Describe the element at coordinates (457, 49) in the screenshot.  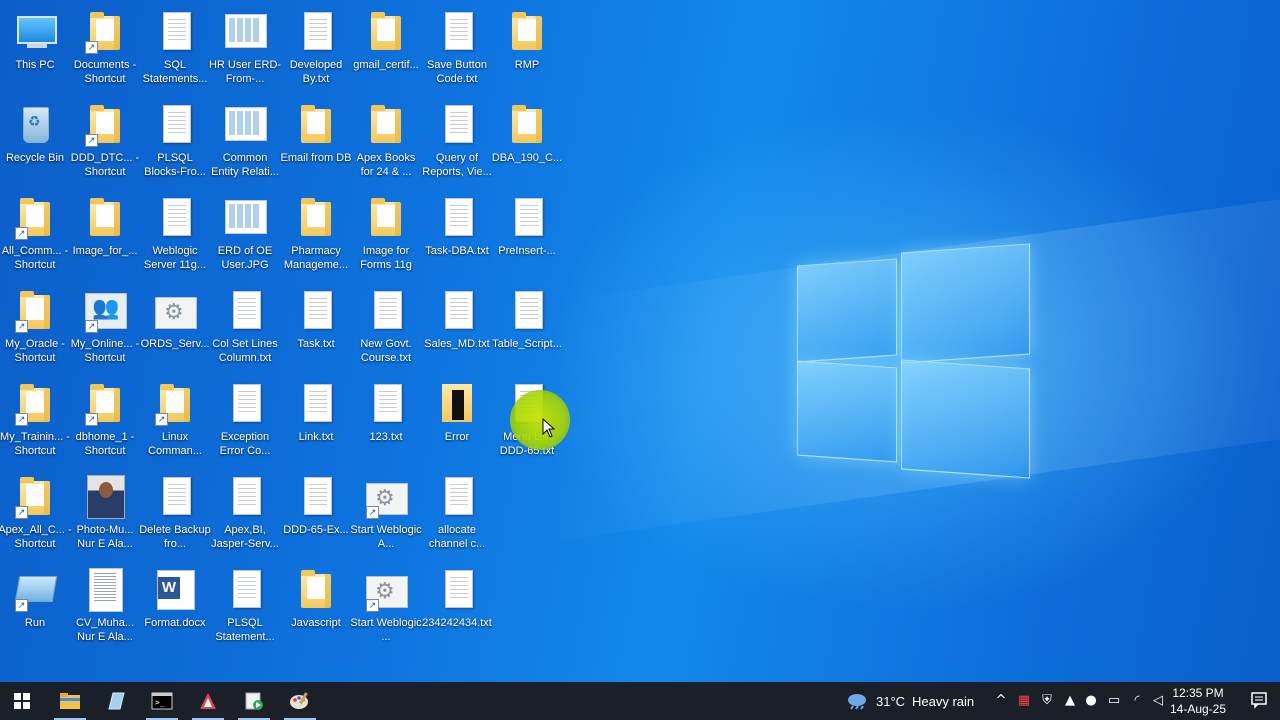
I see `desktop-icon: Save Button Code.txt` at that location.